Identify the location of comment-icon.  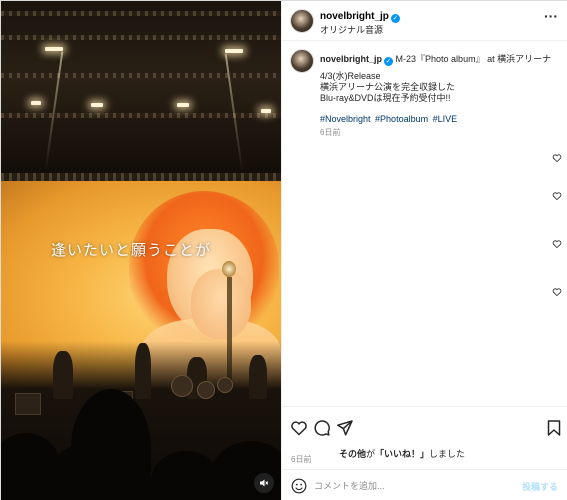
(322, 428).